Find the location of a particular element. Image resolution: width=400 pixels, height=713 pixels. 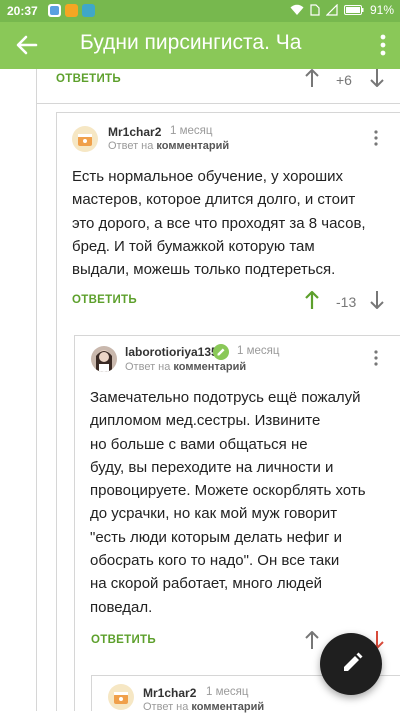

app-bar: Будни пирсингиста. Ча is located at coordinates (200, 45).